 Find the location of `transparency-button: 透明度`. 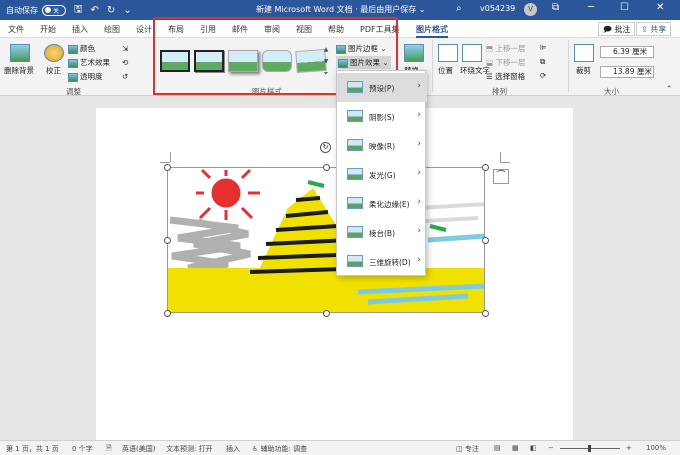

transparency-button: 透明度 is located at coordinates (85, 76).